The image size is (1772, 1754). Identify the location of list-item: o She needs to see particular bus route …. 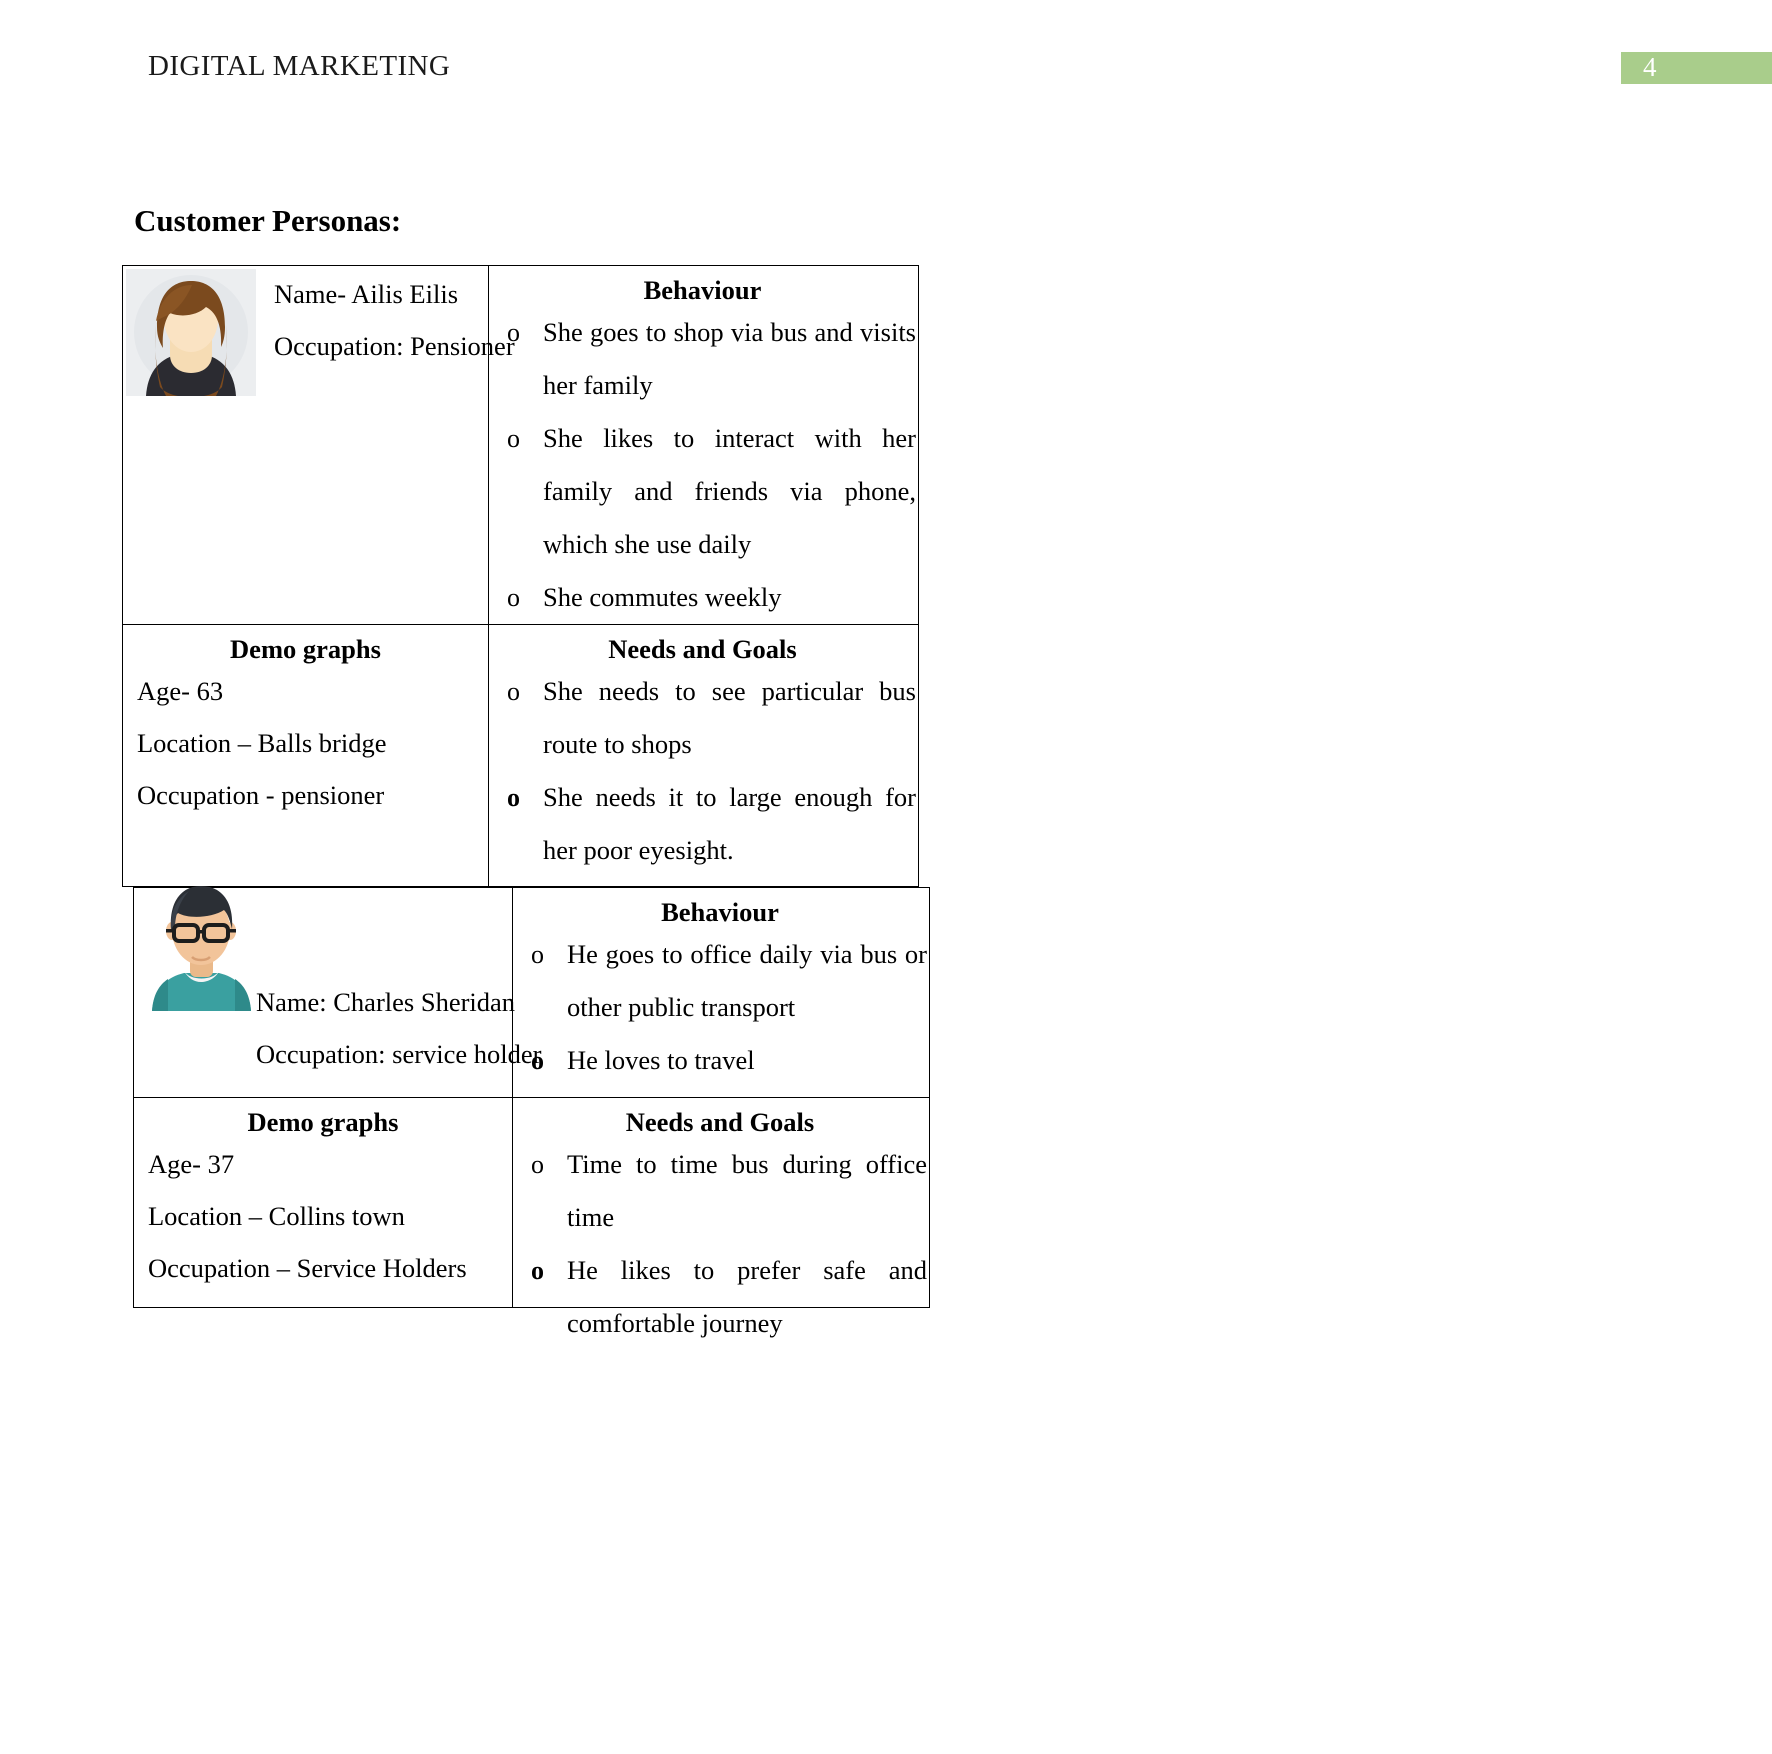
(702, 718).